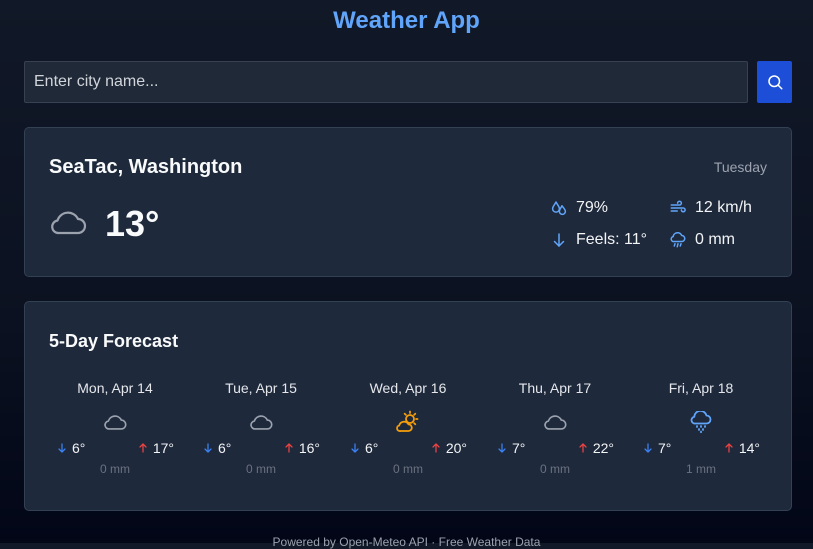 The image size is (813, 549). I want to click on feels-like-value: Feels: 11°, so click(612, 239).